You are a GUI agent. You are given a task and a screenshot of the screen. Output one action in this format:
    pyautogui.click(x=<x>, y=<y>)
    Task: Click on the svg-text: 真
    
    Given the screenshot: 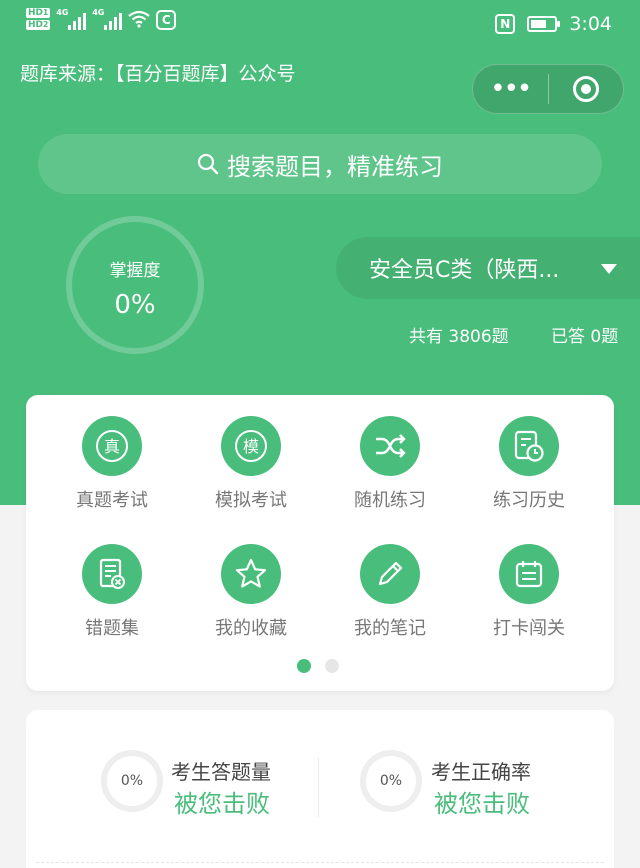 What is the action you would take?
    pyautogui.click(x=112, y=446)
    